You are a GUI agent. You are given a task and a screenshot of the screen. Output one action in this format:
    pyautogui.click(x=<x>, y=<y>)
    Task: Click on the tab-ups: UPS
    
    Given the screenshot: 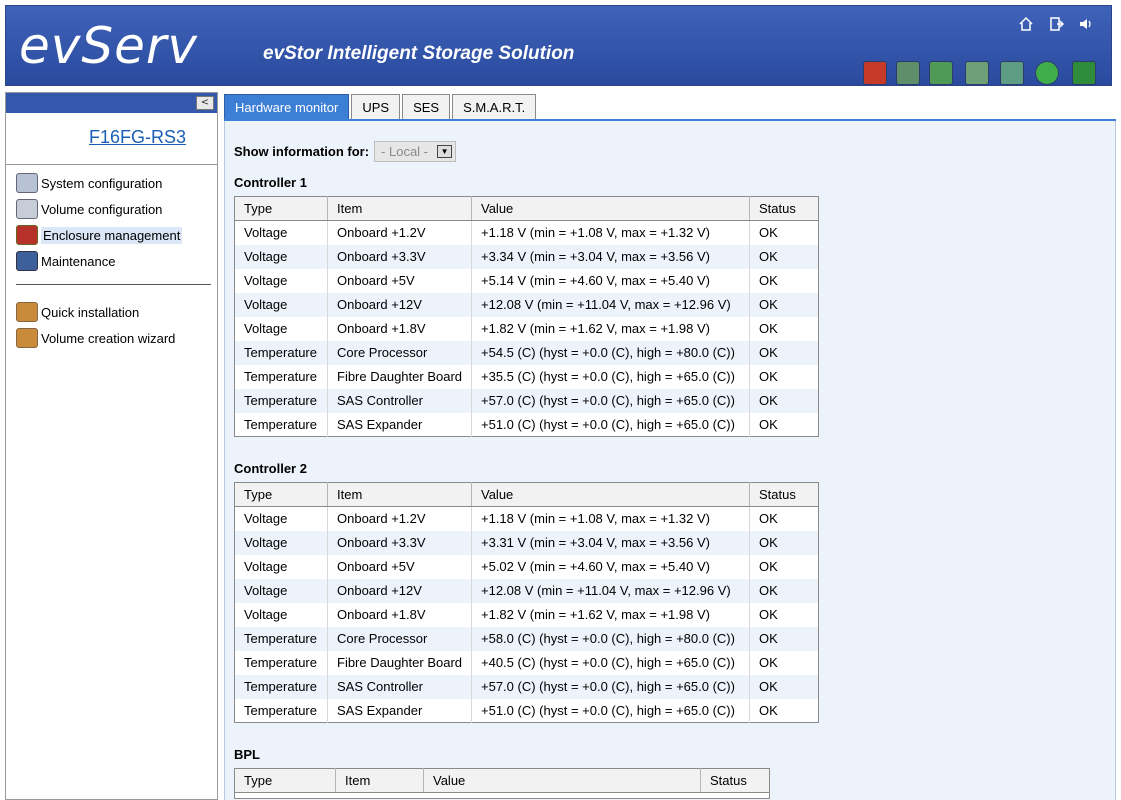 What is the action you would take?
    pyautogui.click(x=376, y=107)
    